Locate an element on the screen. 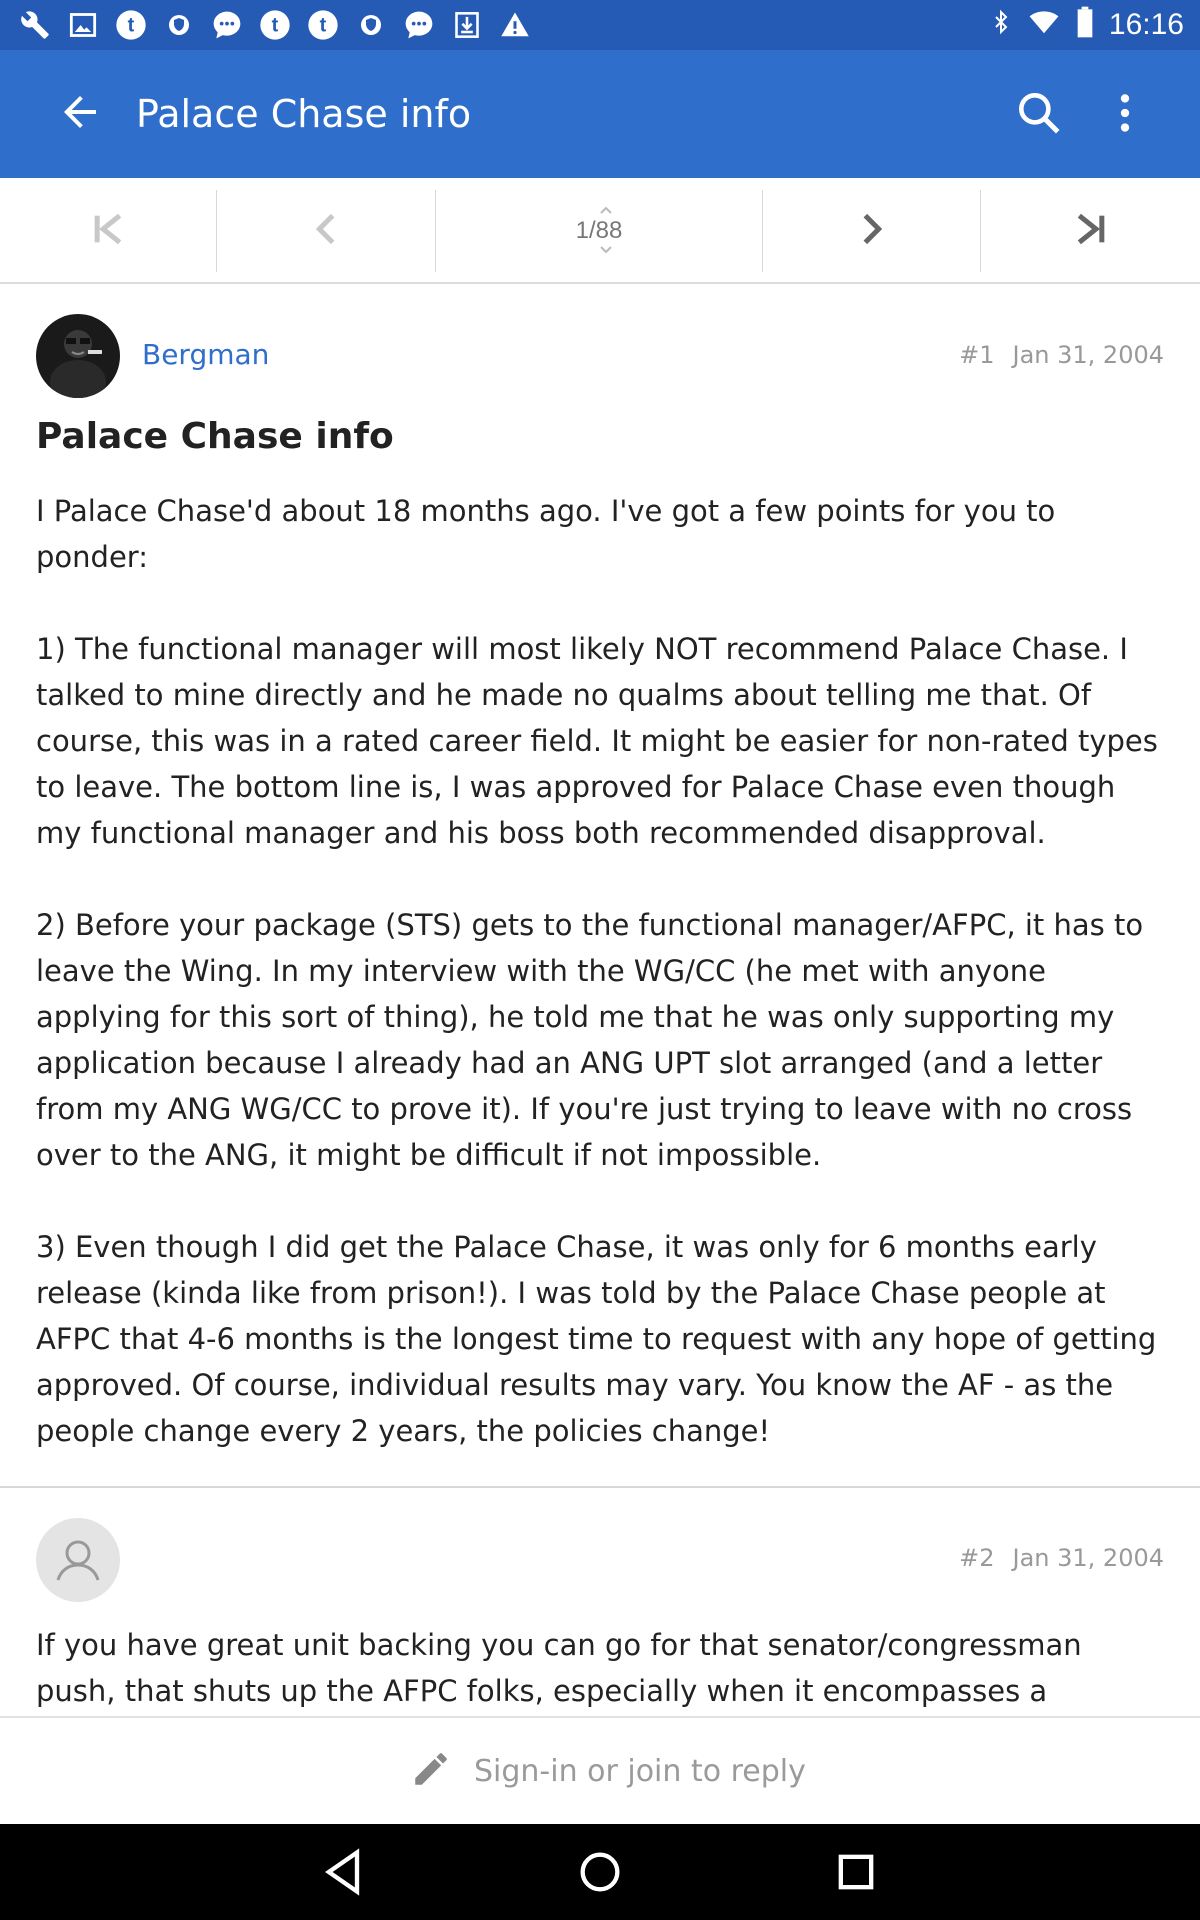 This screenshot has height=1920, width=1200. previous-page-button is located at coordinates (326, 231).